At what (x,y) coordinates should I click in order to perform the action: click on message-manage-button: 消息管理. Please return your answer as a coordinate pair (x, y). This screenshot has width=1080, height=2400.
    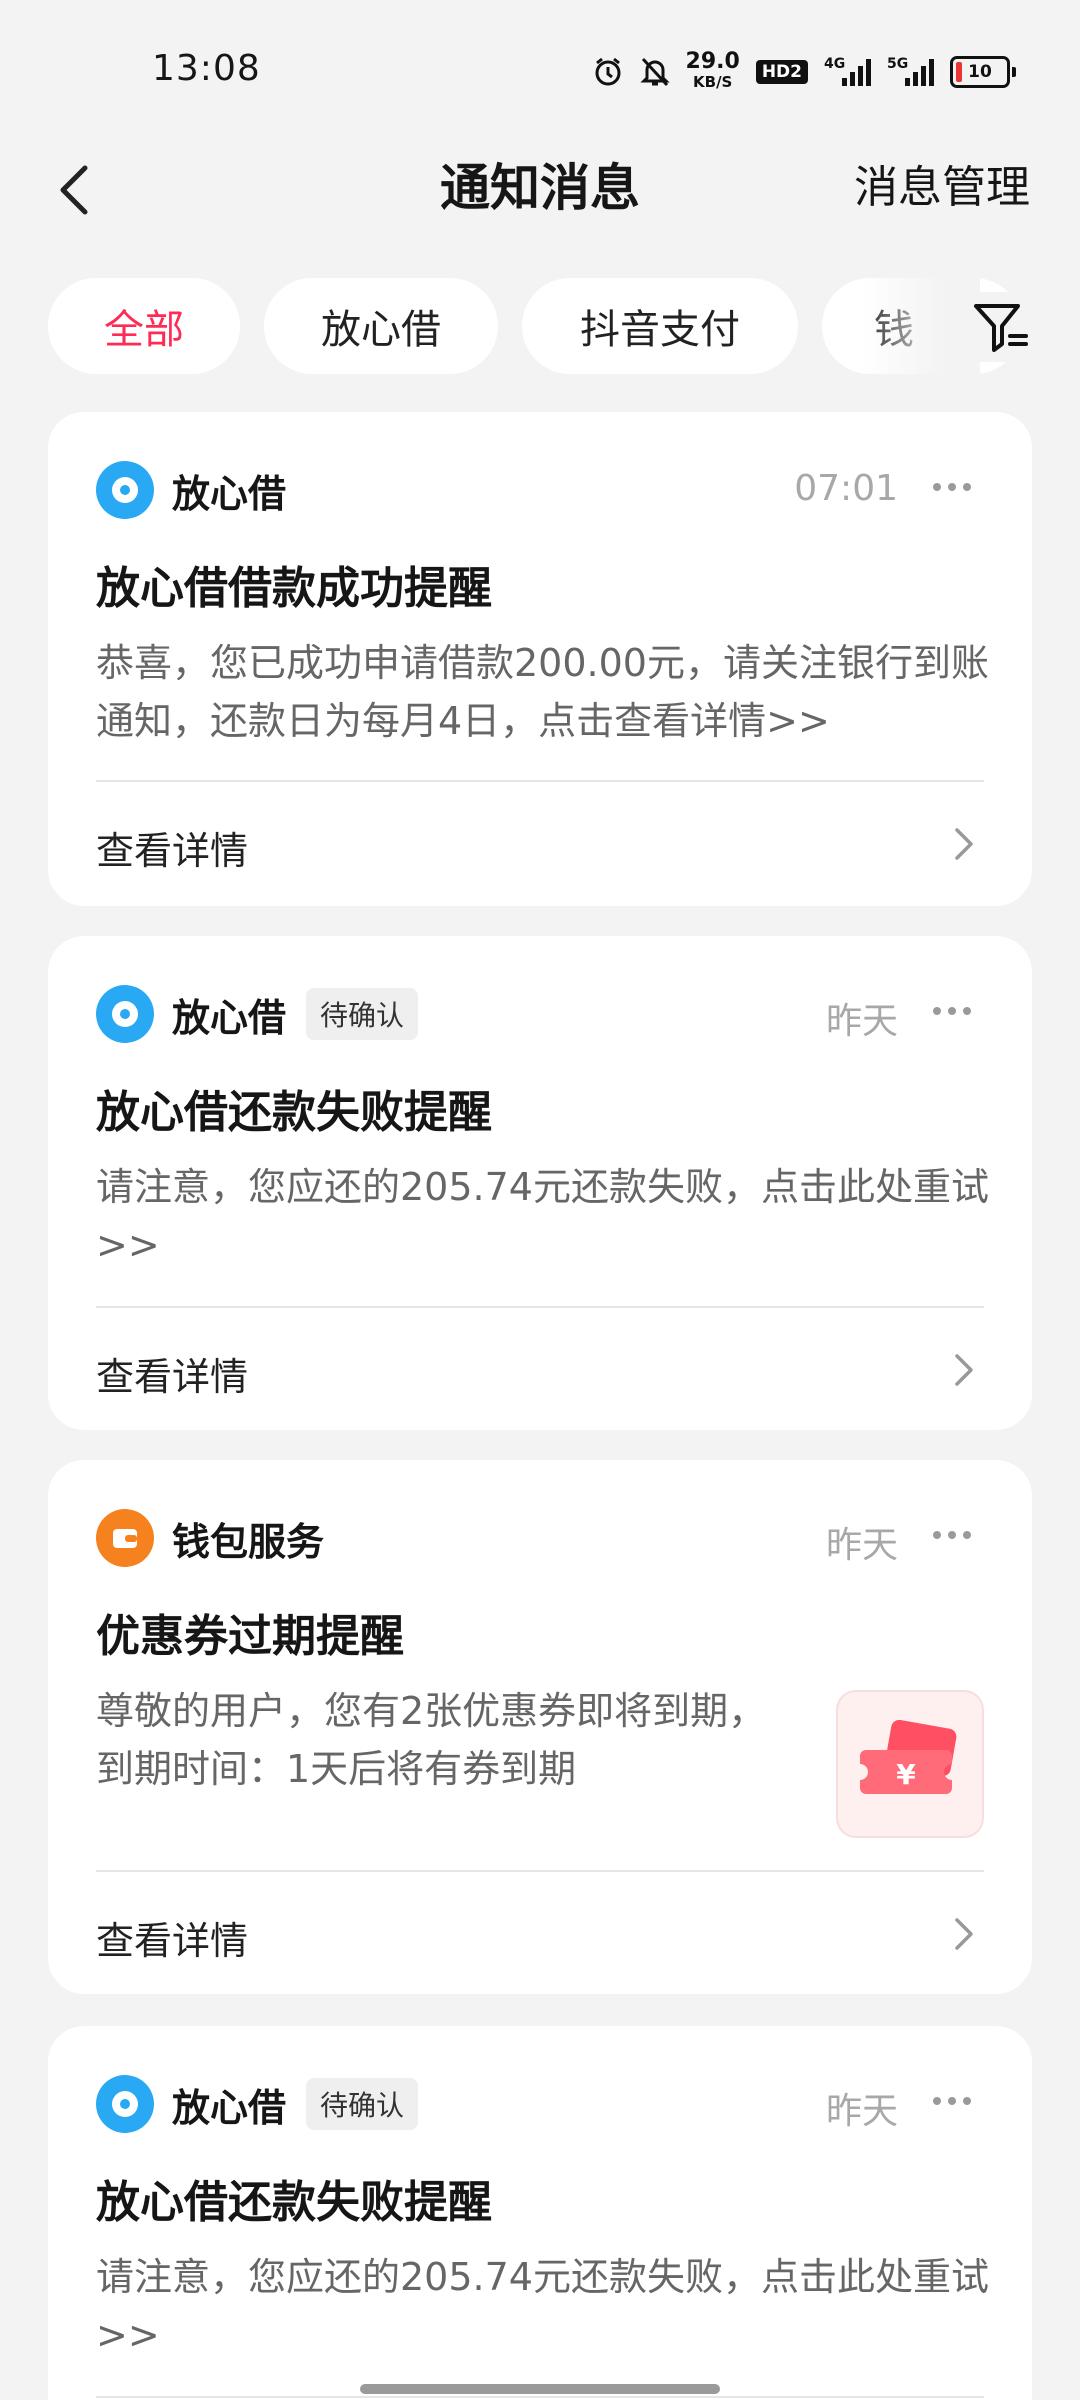
    Looking at the image, I should click on (942, 188).